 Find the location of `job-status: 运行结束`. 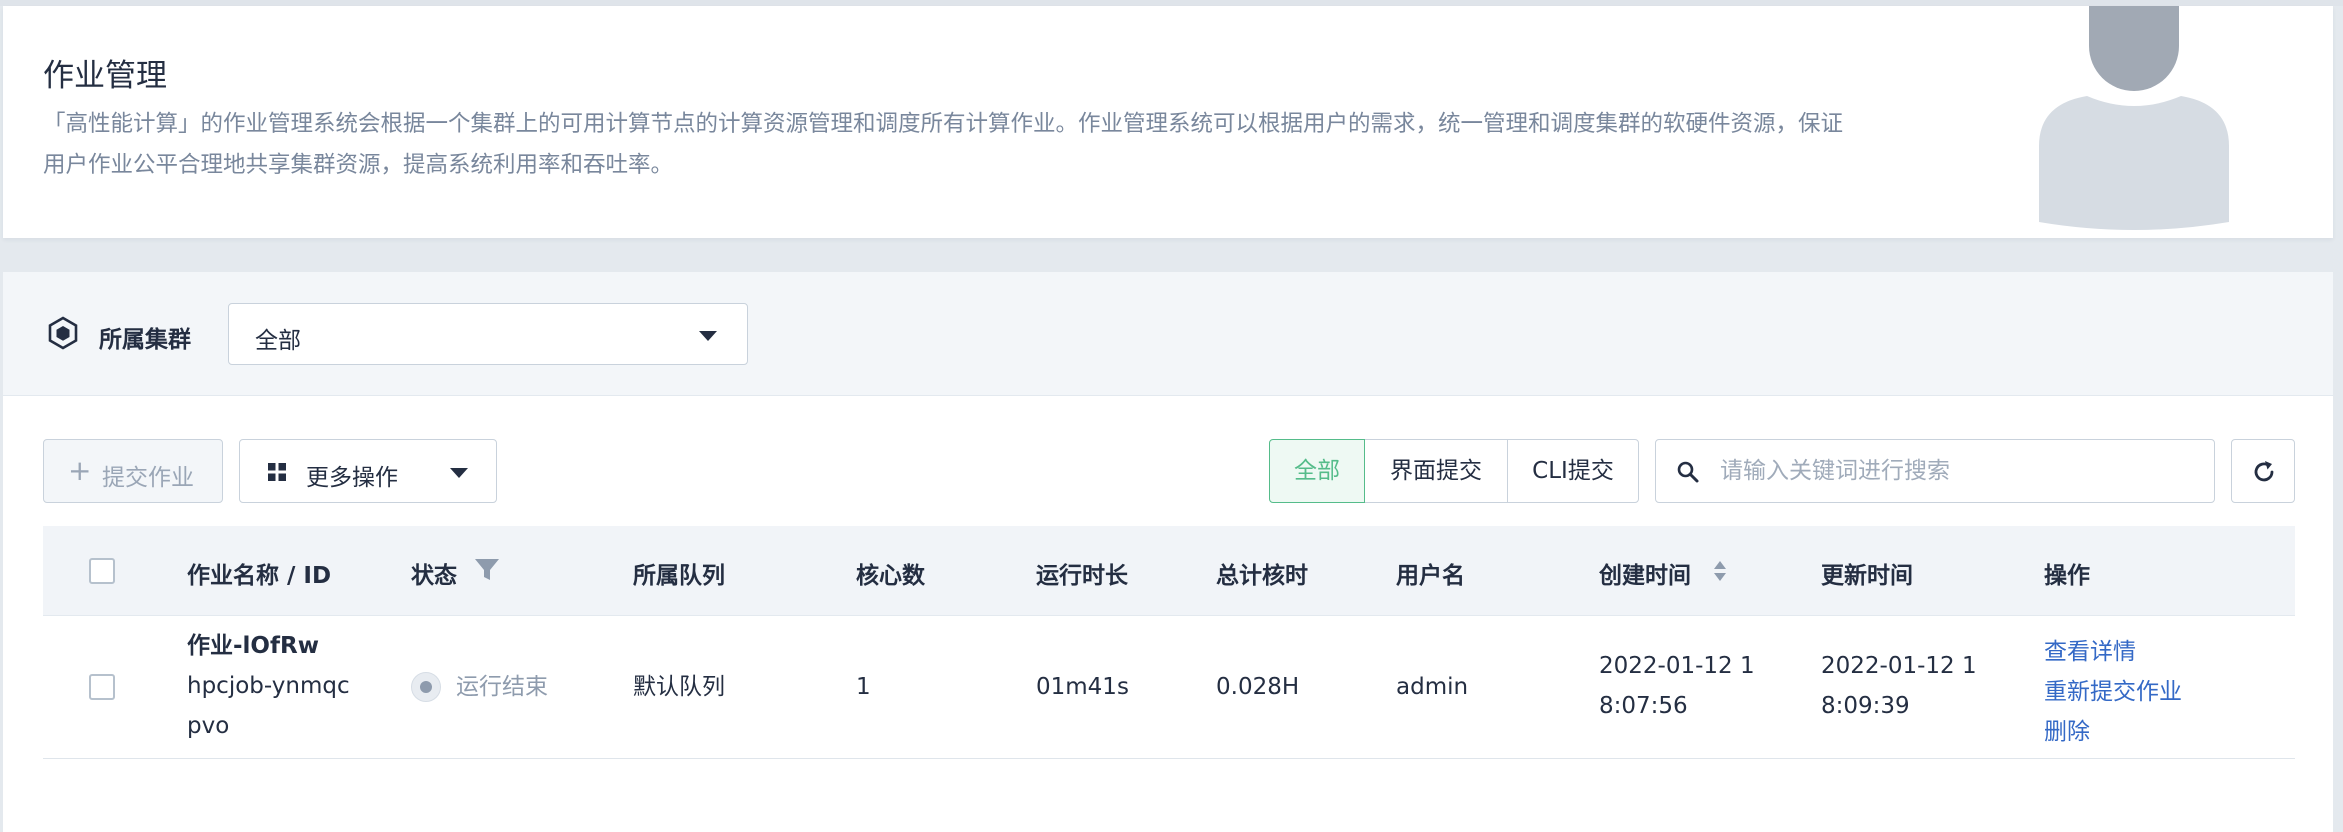

job-status: 运行结束 is located at coordinates (502, 687).